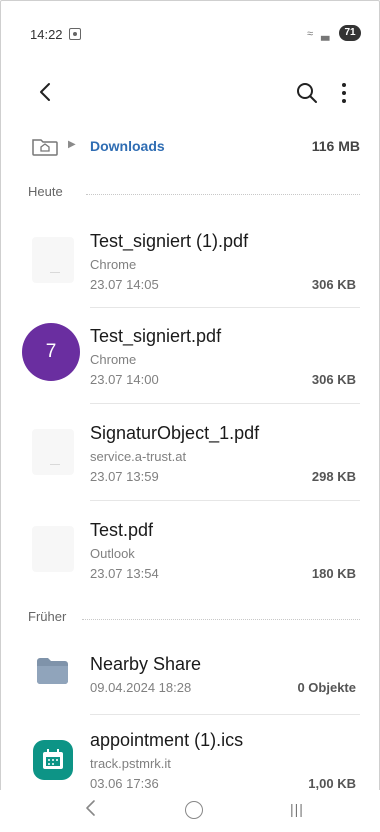 This screenshot has height=832, width=380. What do you see at coordinates (130, 763) in the screenshot?
I see `file-source: track.pstmrk.it` at bounding box center [130, 763].